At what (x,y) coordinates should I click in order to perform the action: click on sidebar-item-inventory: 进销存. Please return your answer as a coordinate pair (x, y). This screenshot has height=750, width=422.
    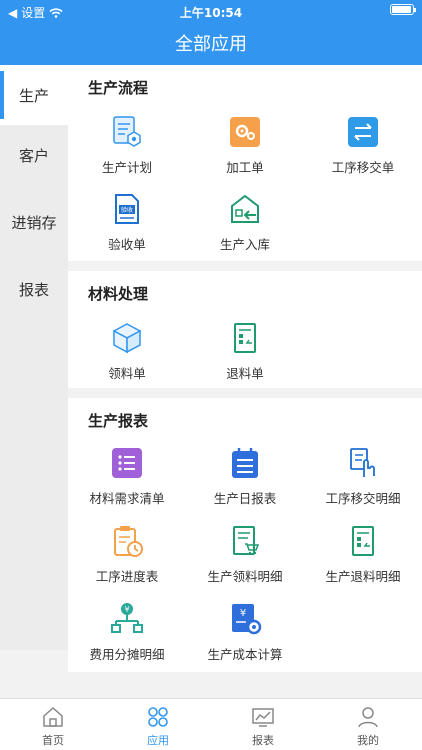
    Looking at the image, I should click on (34, 222).